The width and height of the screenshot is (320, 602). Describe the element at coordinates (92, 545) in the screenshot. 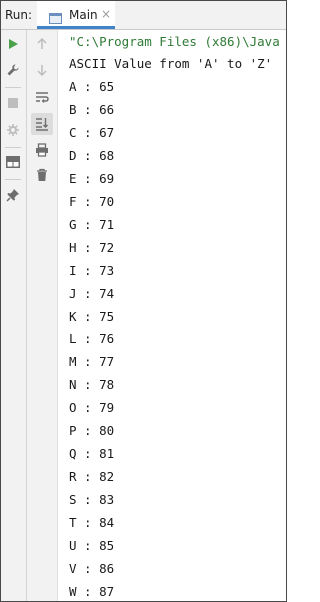

I see `console-output-line: U : 85` at that location.